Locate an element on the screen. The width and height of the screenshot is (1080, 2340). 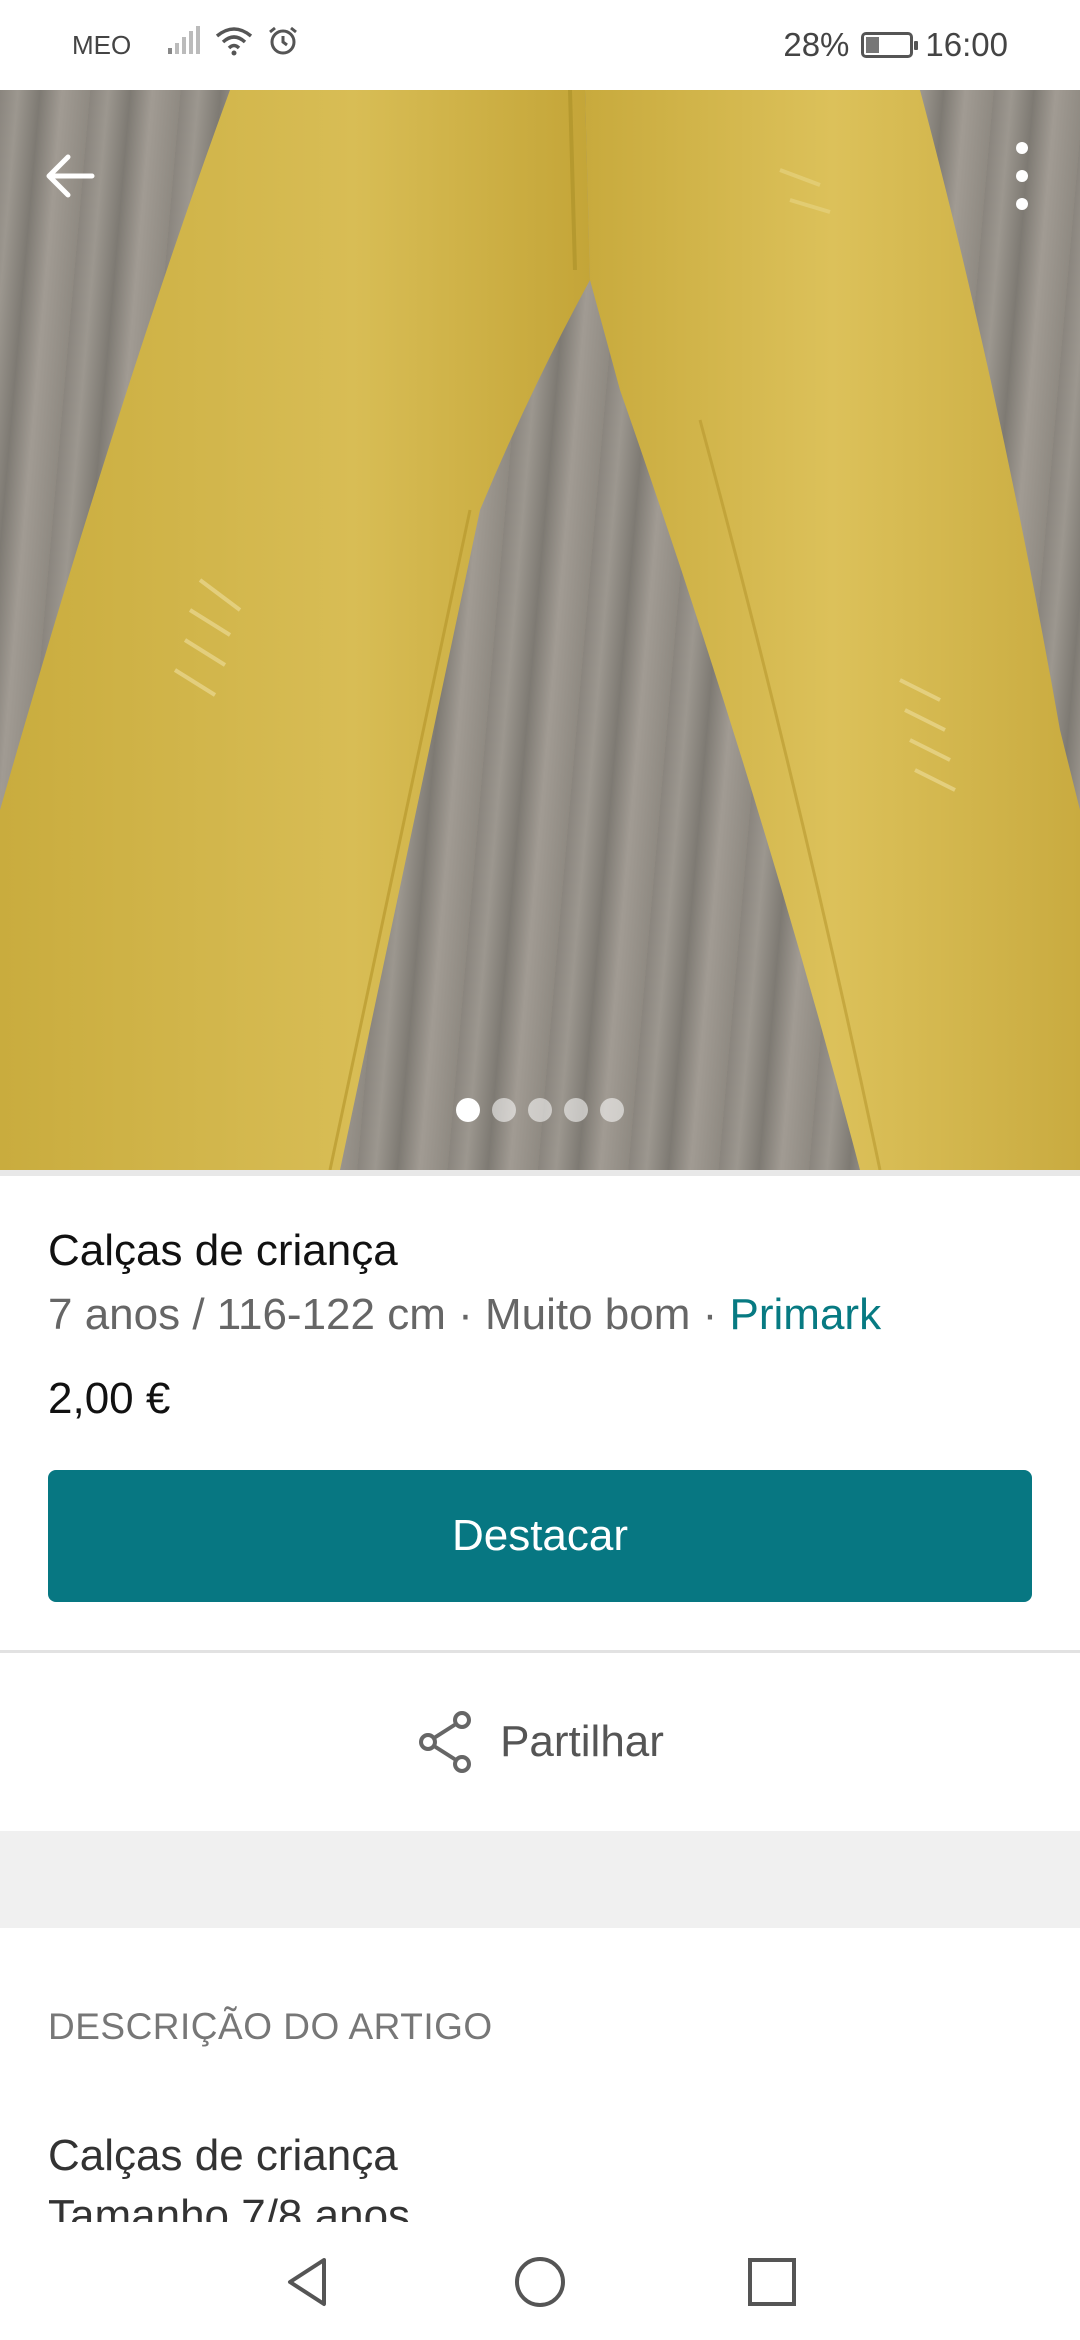
nav-back-button is located at coordinates (308, 2282).